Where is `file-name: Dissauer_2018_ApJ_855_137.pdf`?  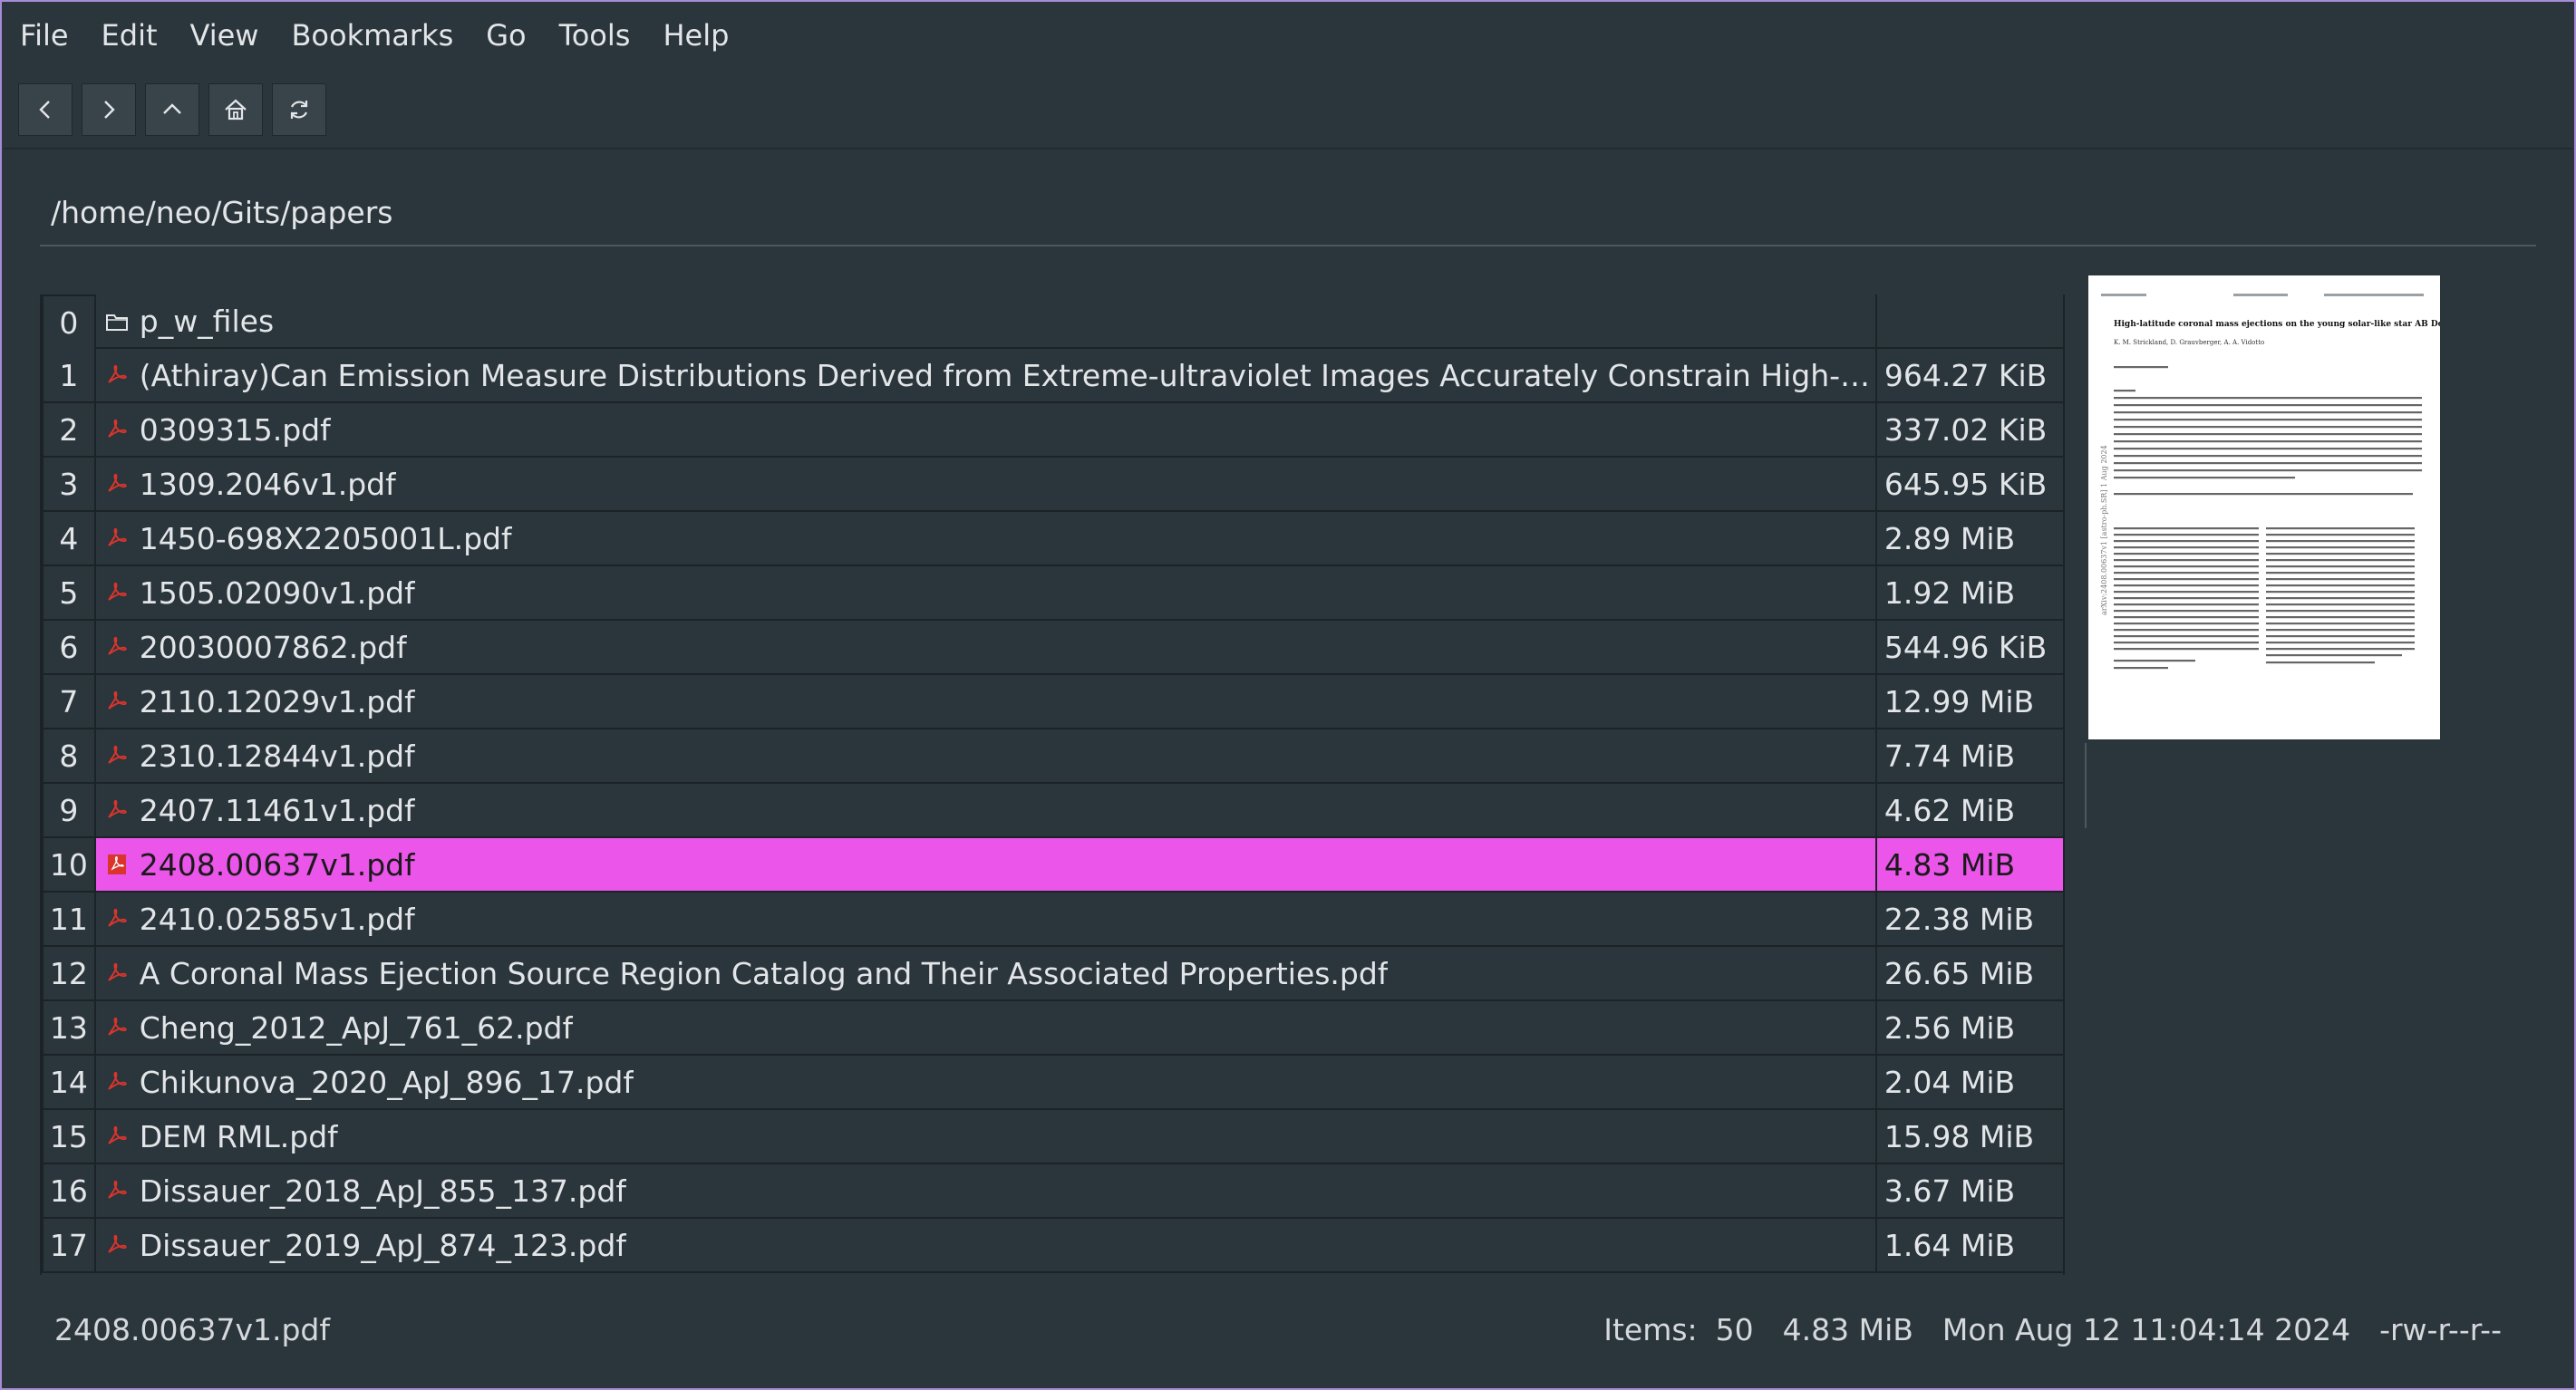
file-name: Dissauer_2018_ApJ_855_137.pdf is located at coordinates (382, 1191).